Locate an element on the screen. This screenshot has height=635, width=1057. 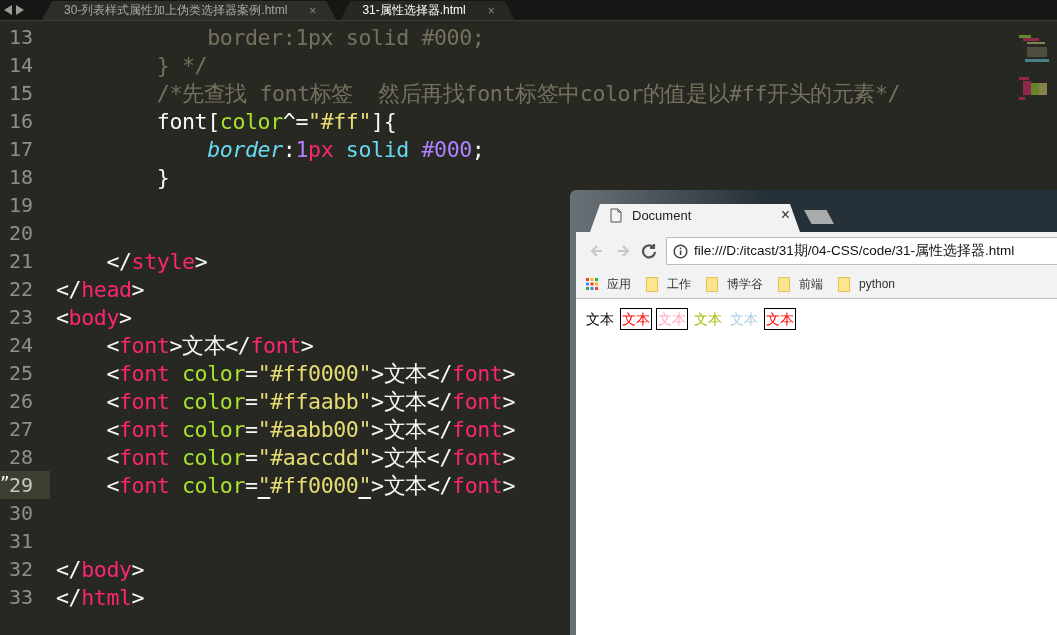
line-number: 32 is located at coordinates (20, 569).